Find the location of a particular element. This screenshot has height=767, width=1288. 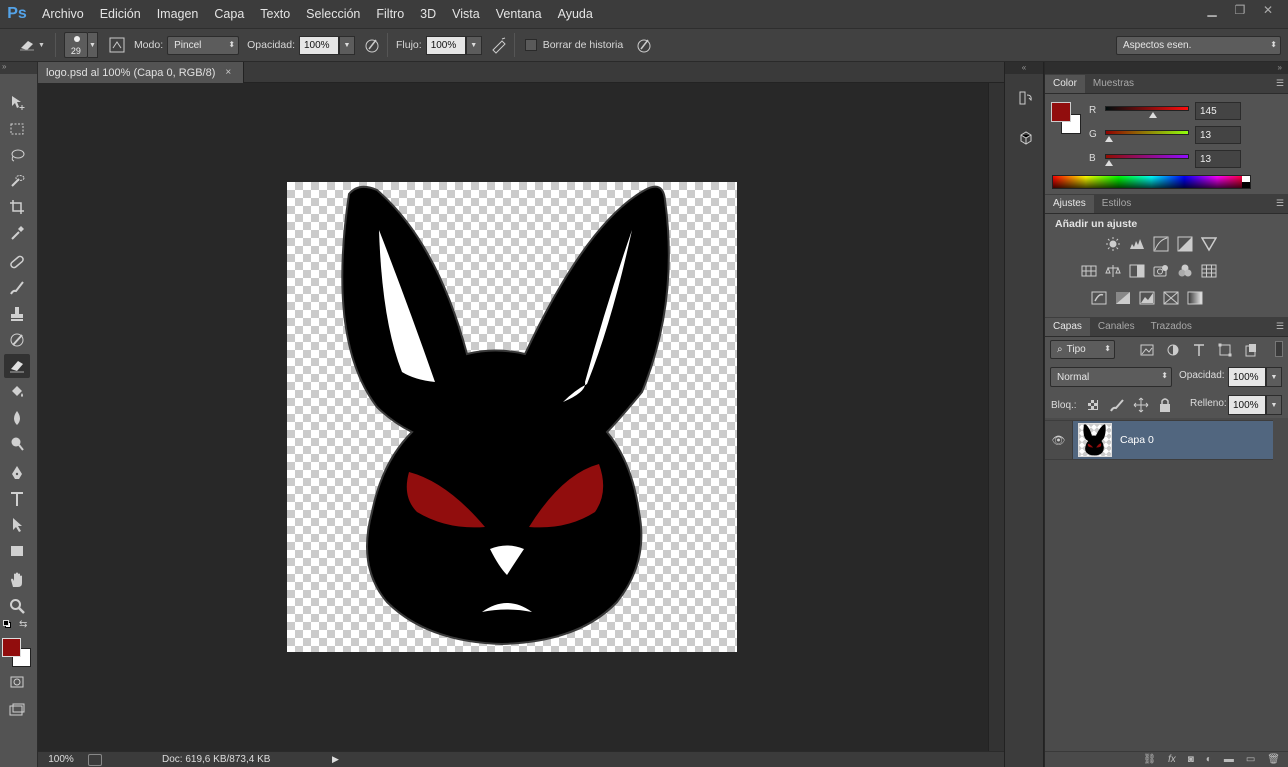

clone-stamp-tool-icon is located at coordinates (17, 314).